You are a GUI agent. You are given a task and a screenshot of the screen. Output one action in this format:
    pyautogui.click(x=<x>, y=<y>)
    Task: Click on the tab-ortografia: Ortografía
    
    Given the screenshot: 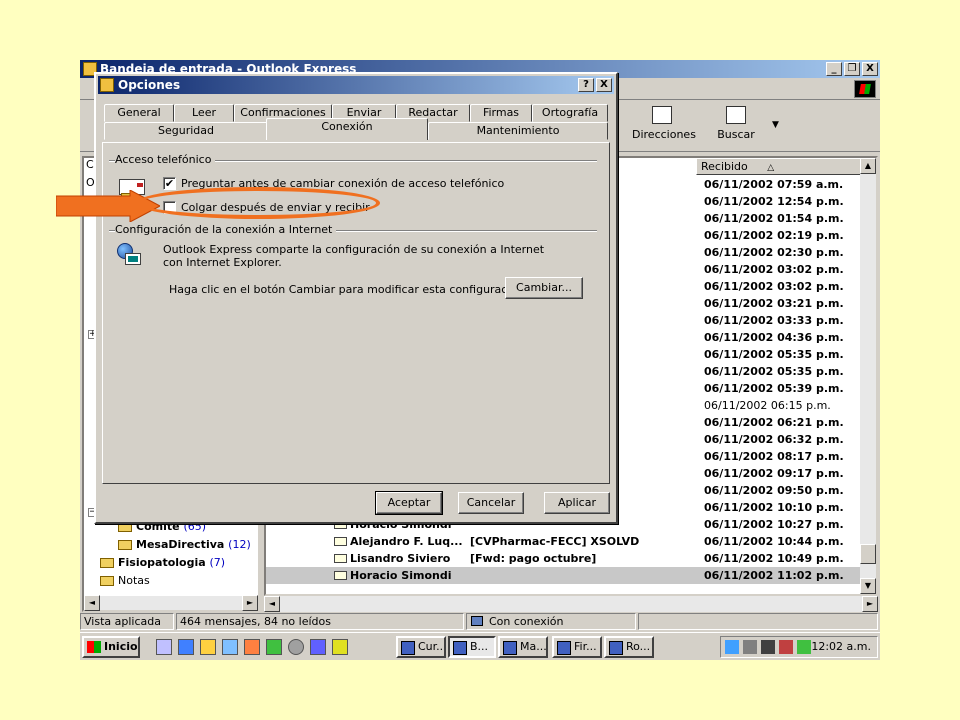 What is the action you would take?
    pyautogui.click(x=570, y=113)
    